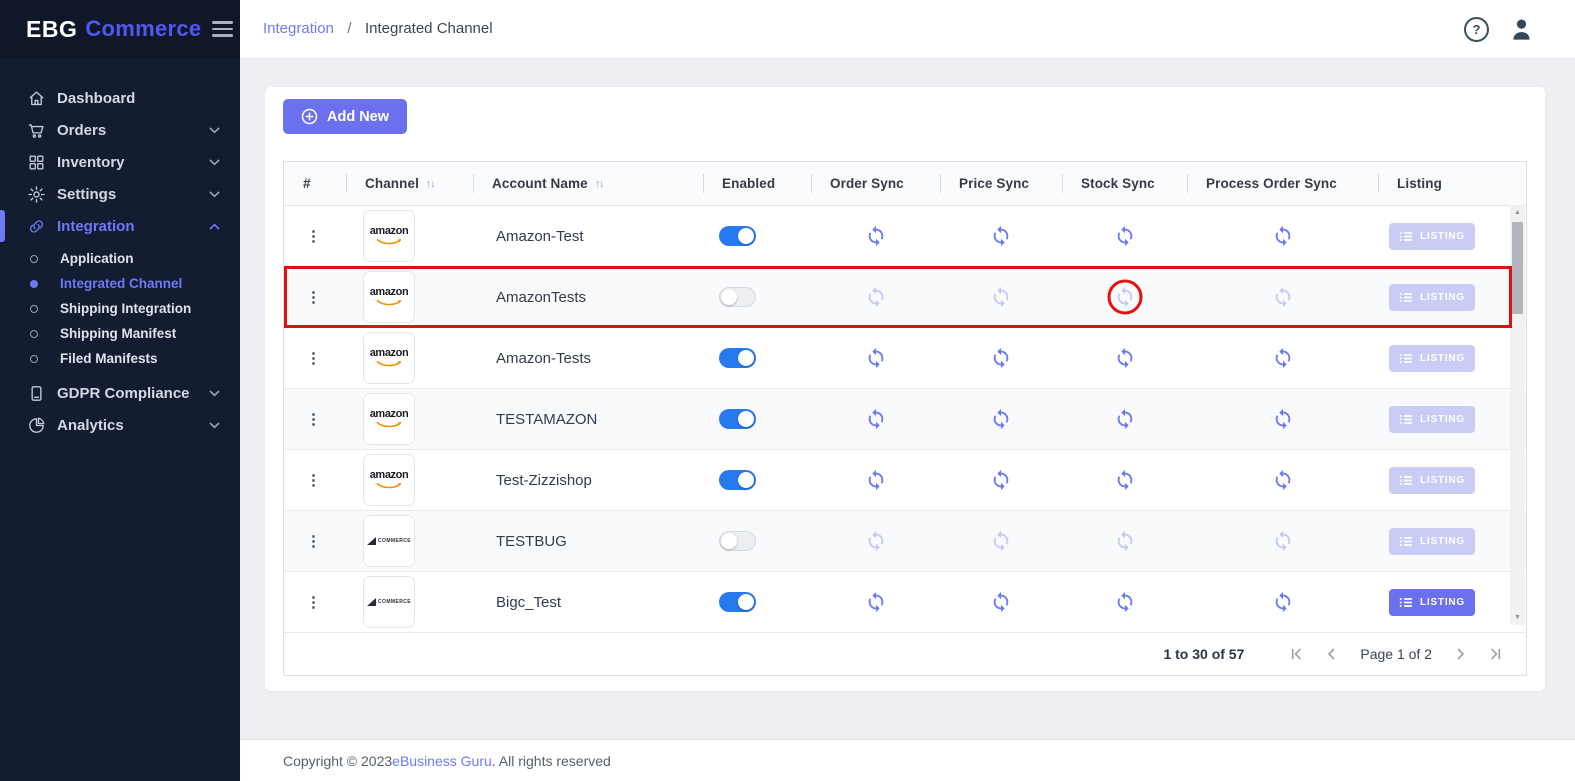 This screenshot has height=781, width=1575. What do you see at coordinates (120, 162) in the screenshot?
I see `sidebar-item-inventory: Inventory` at bounding box center [120, 162].